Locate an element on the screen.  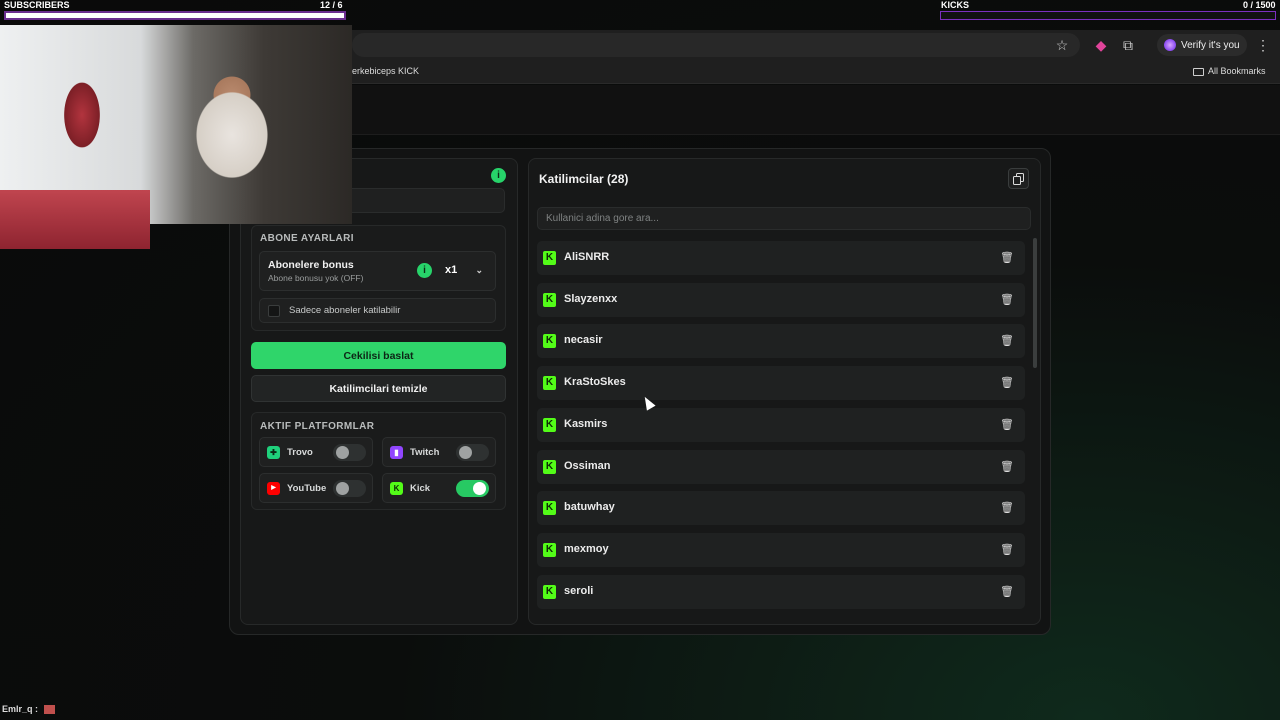
participant-row: K Ossiman 🗑 is located at coordinates (781, 466).